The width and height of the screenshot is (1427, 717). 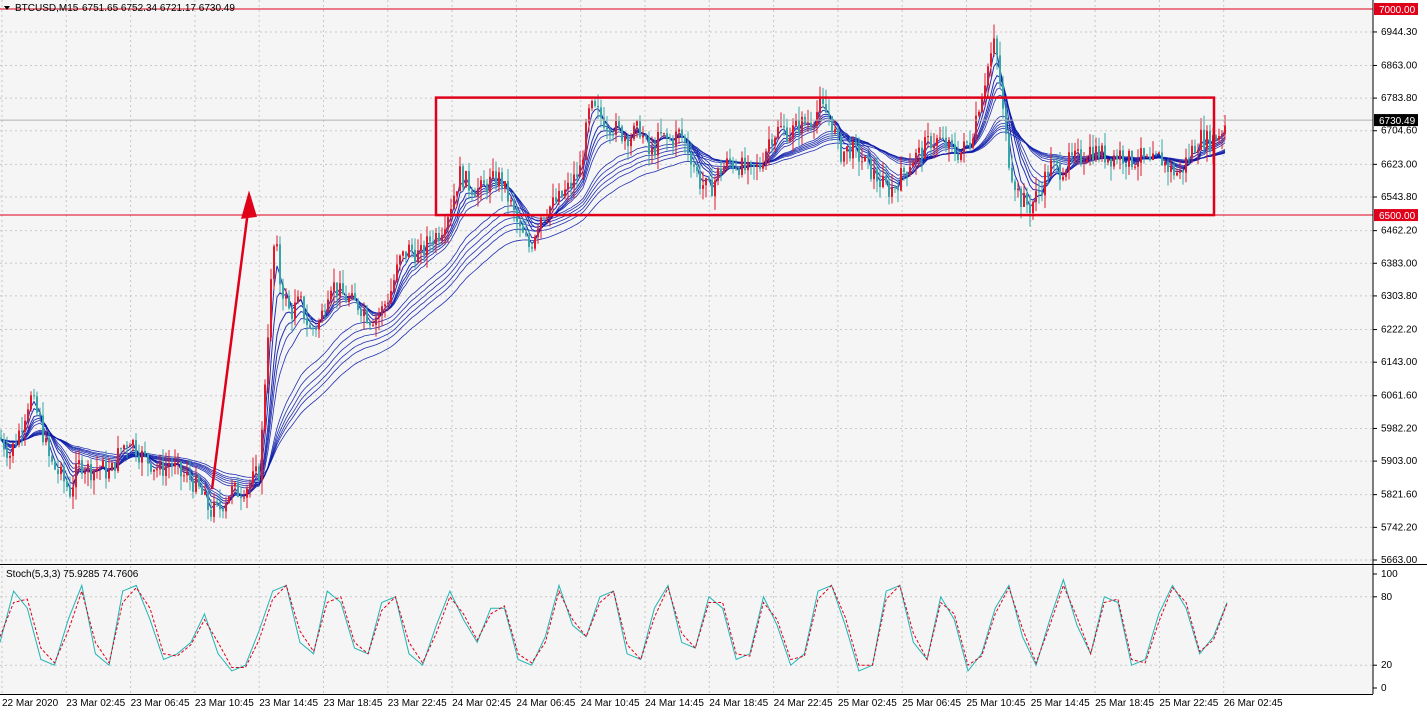 What do you see at coordinates (1399, 65) in the screenshot?
I see `y-tick-label: 6863.00` at bounding box center [1399, 65].